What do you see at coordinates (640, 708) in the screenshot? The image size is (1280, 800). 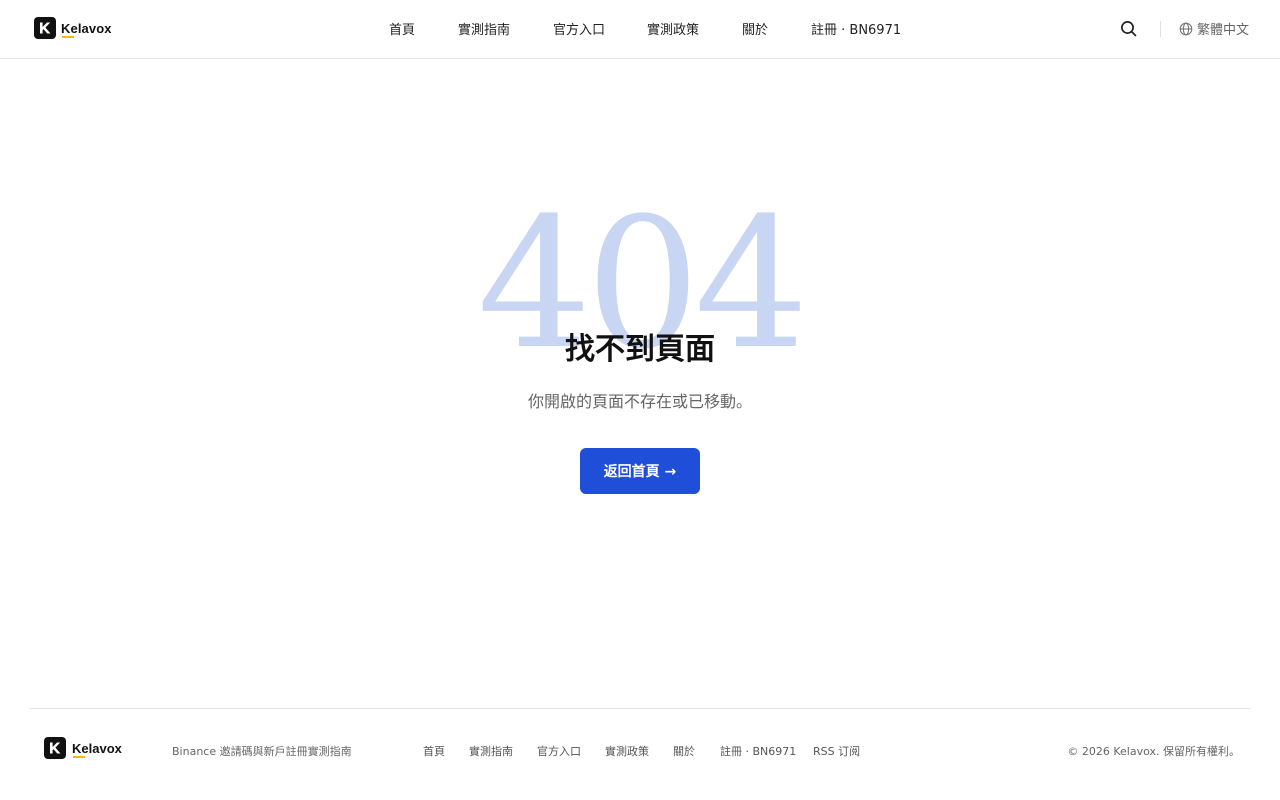 I see `footer-divider` at bounding box center [640, 708].